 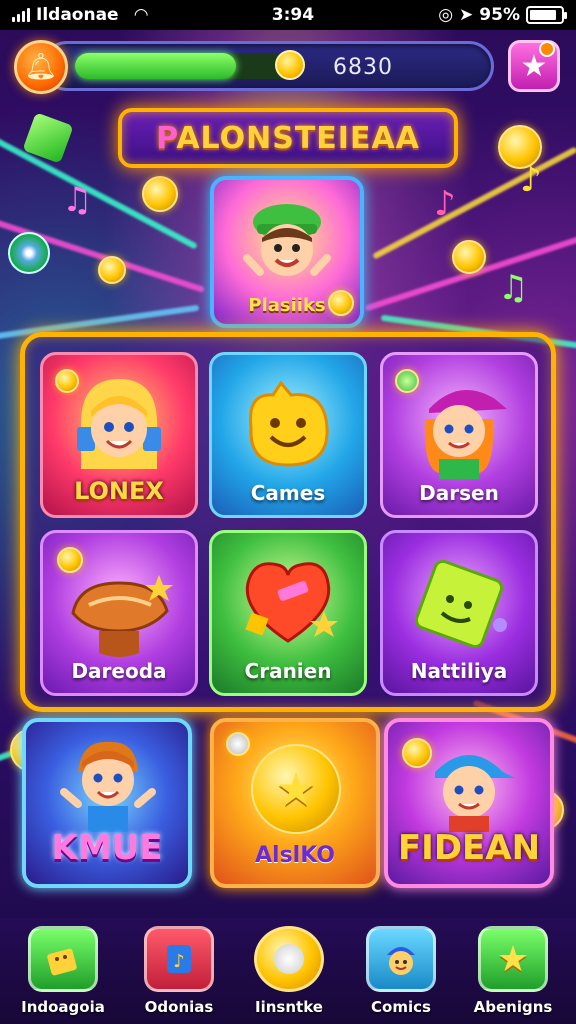 I want to click on category-tile-cames: Cames, so click(x=288, y=435).